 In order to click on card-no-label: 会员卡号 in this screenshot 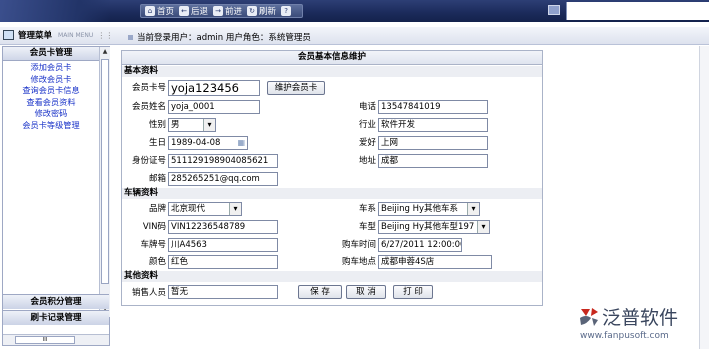, I will do `click(148, 88)`.